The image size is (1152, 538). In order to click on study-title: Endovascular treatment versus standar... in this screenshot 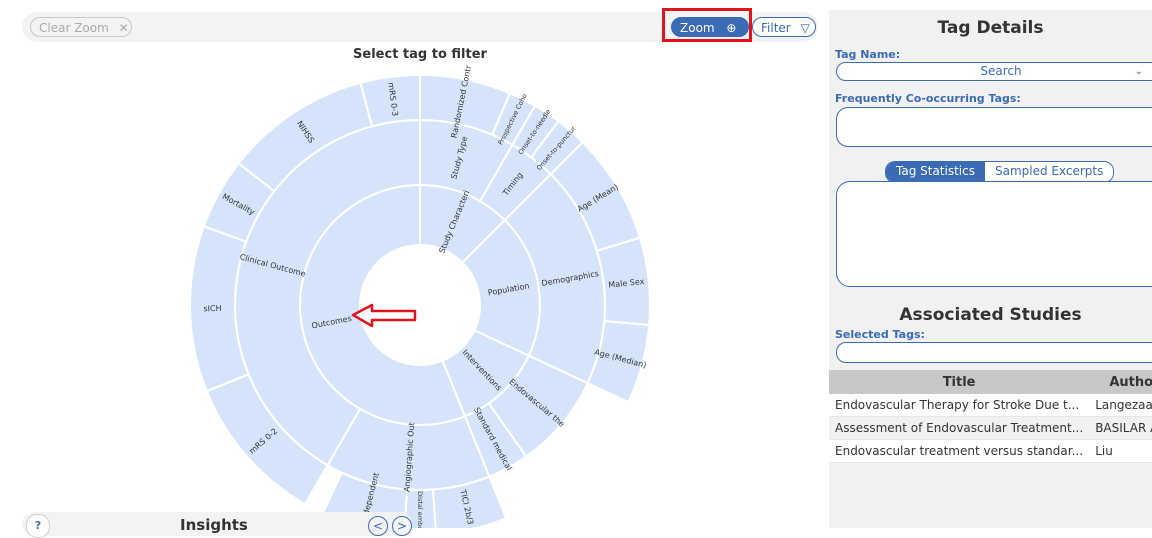, I will do `click(959, 451)`.